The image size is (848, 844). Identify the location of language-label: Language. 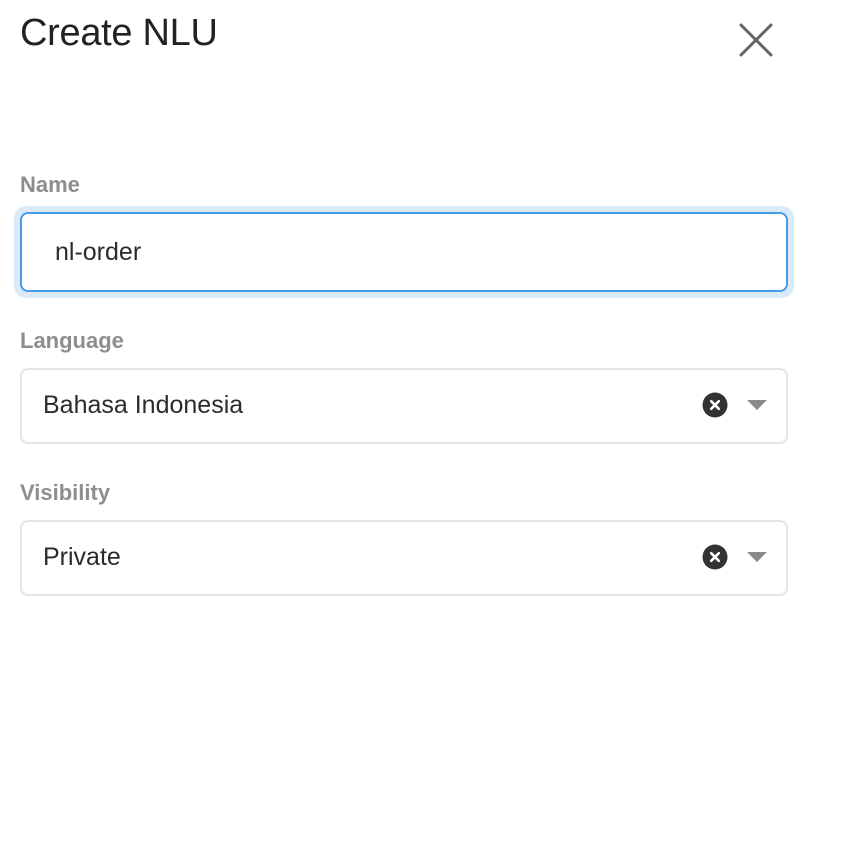
(72, 340).